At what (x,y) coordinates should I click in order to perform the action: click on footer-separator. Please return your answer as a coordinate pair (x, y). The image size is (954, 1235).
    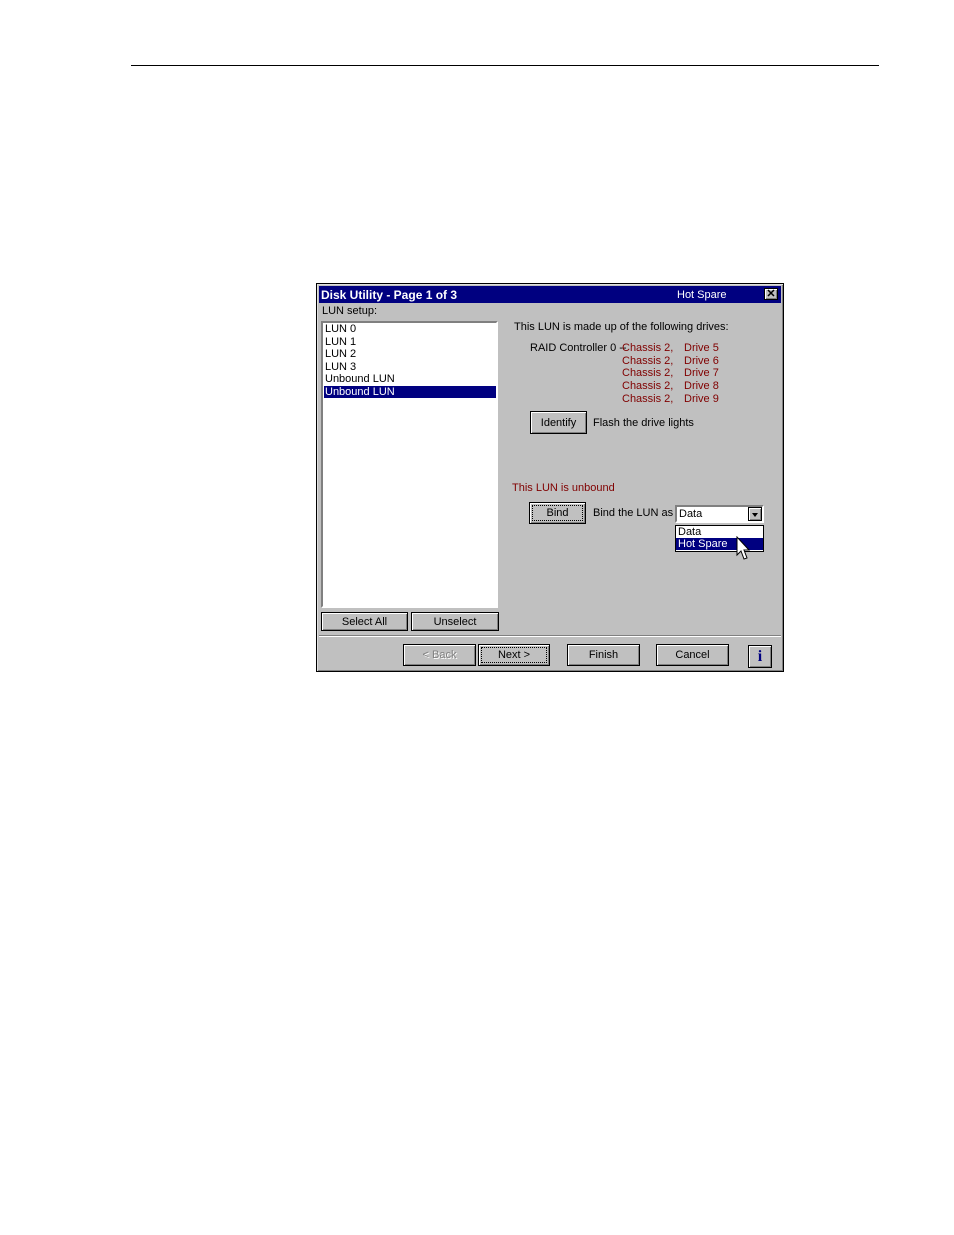
    Looking at the image, I should click on (550, 636).